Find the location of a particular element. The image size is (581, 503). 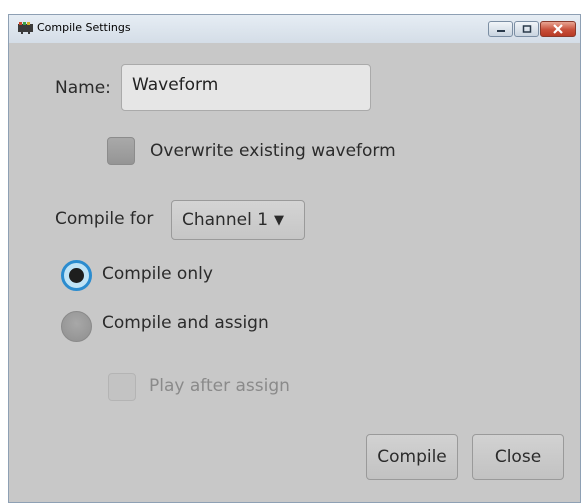

radio-dot is located at coordinates (76, 275).